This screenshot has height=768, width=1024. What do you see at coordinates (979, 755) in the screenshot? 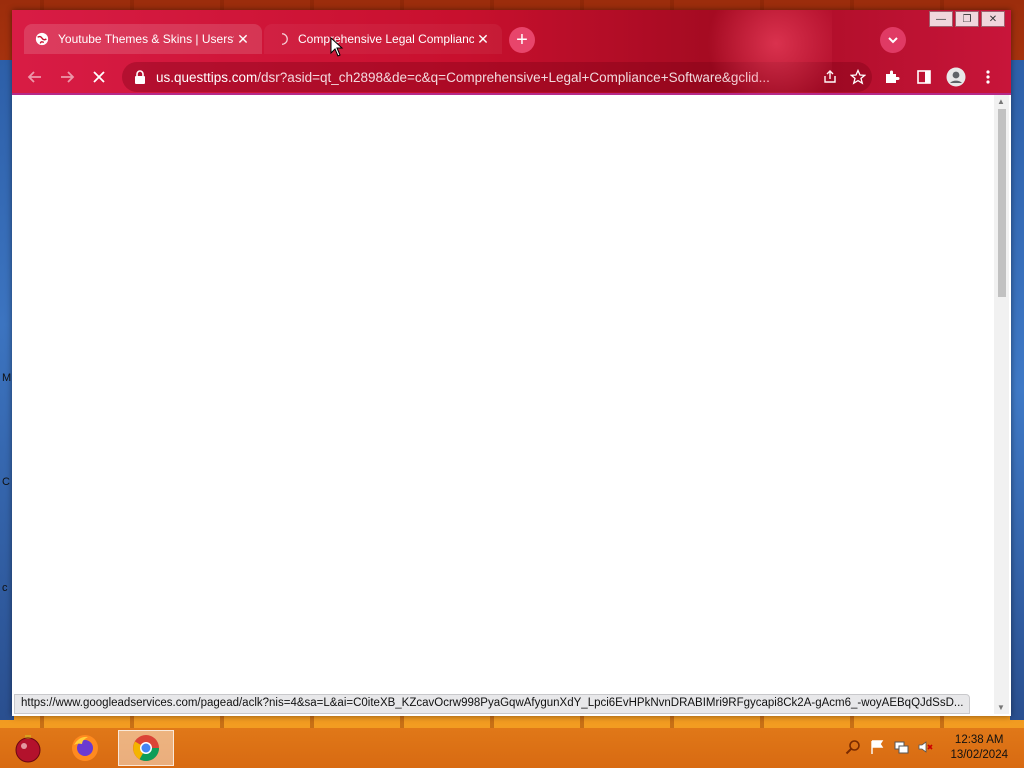
I see `clock-date: 13/02/2024` at bounding box center [979, 755].